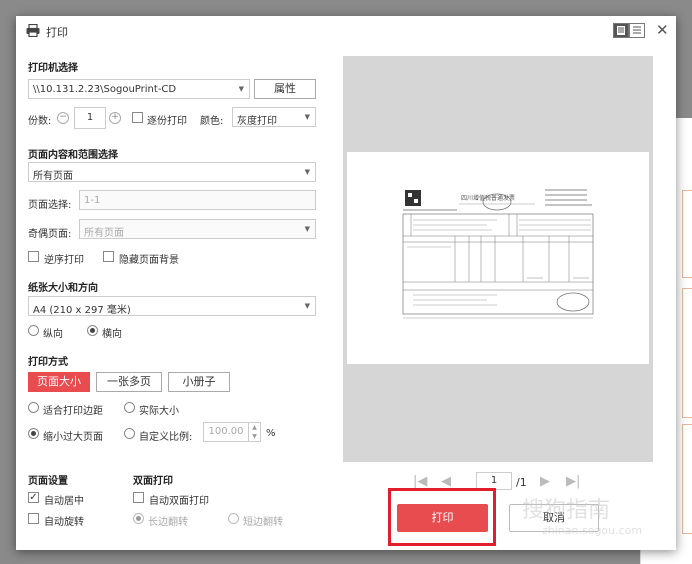  What do you see at coordinates (63, 288) in the screenshot?
I see `paper-section-title: 纸张大小和方向` at bounding box center [63, 288].